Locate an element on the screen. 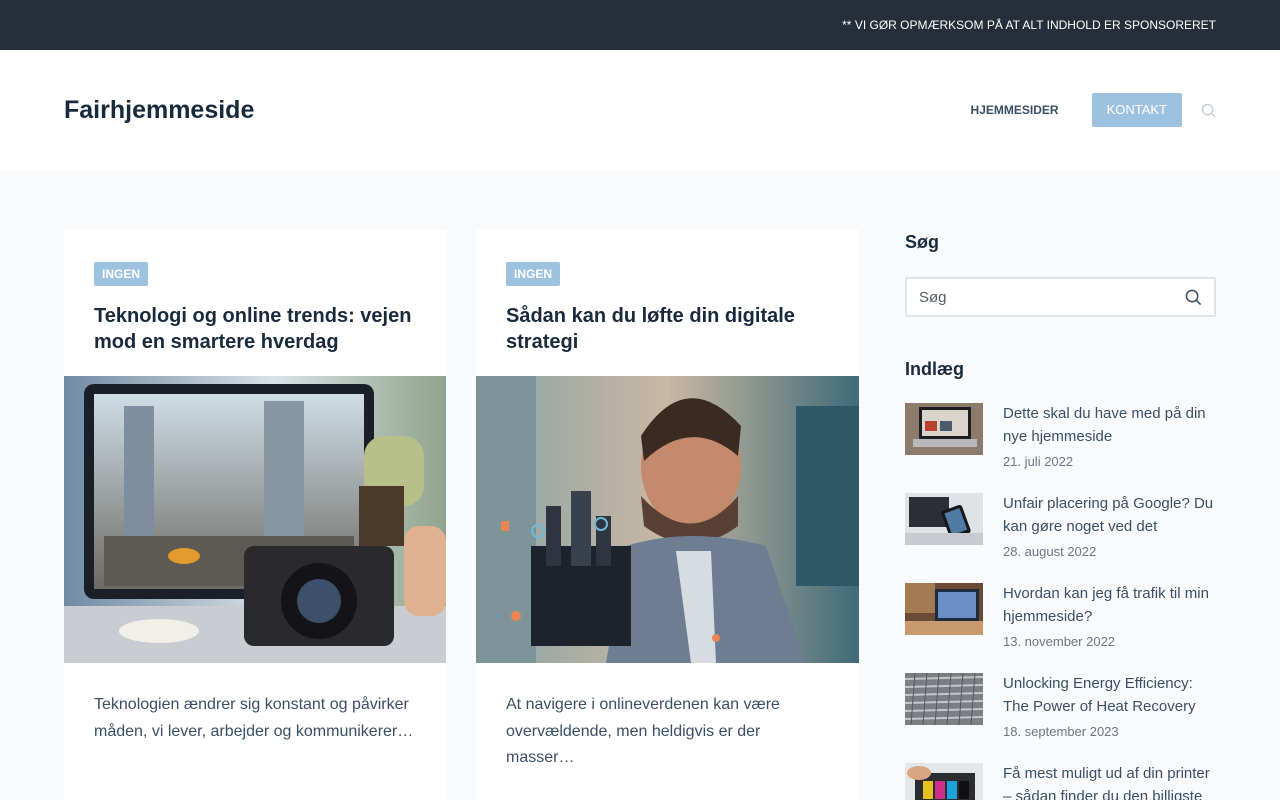 This screenshot has height=800, width=1280. search-widget-title: Søg is located at coordinates (922, 242).